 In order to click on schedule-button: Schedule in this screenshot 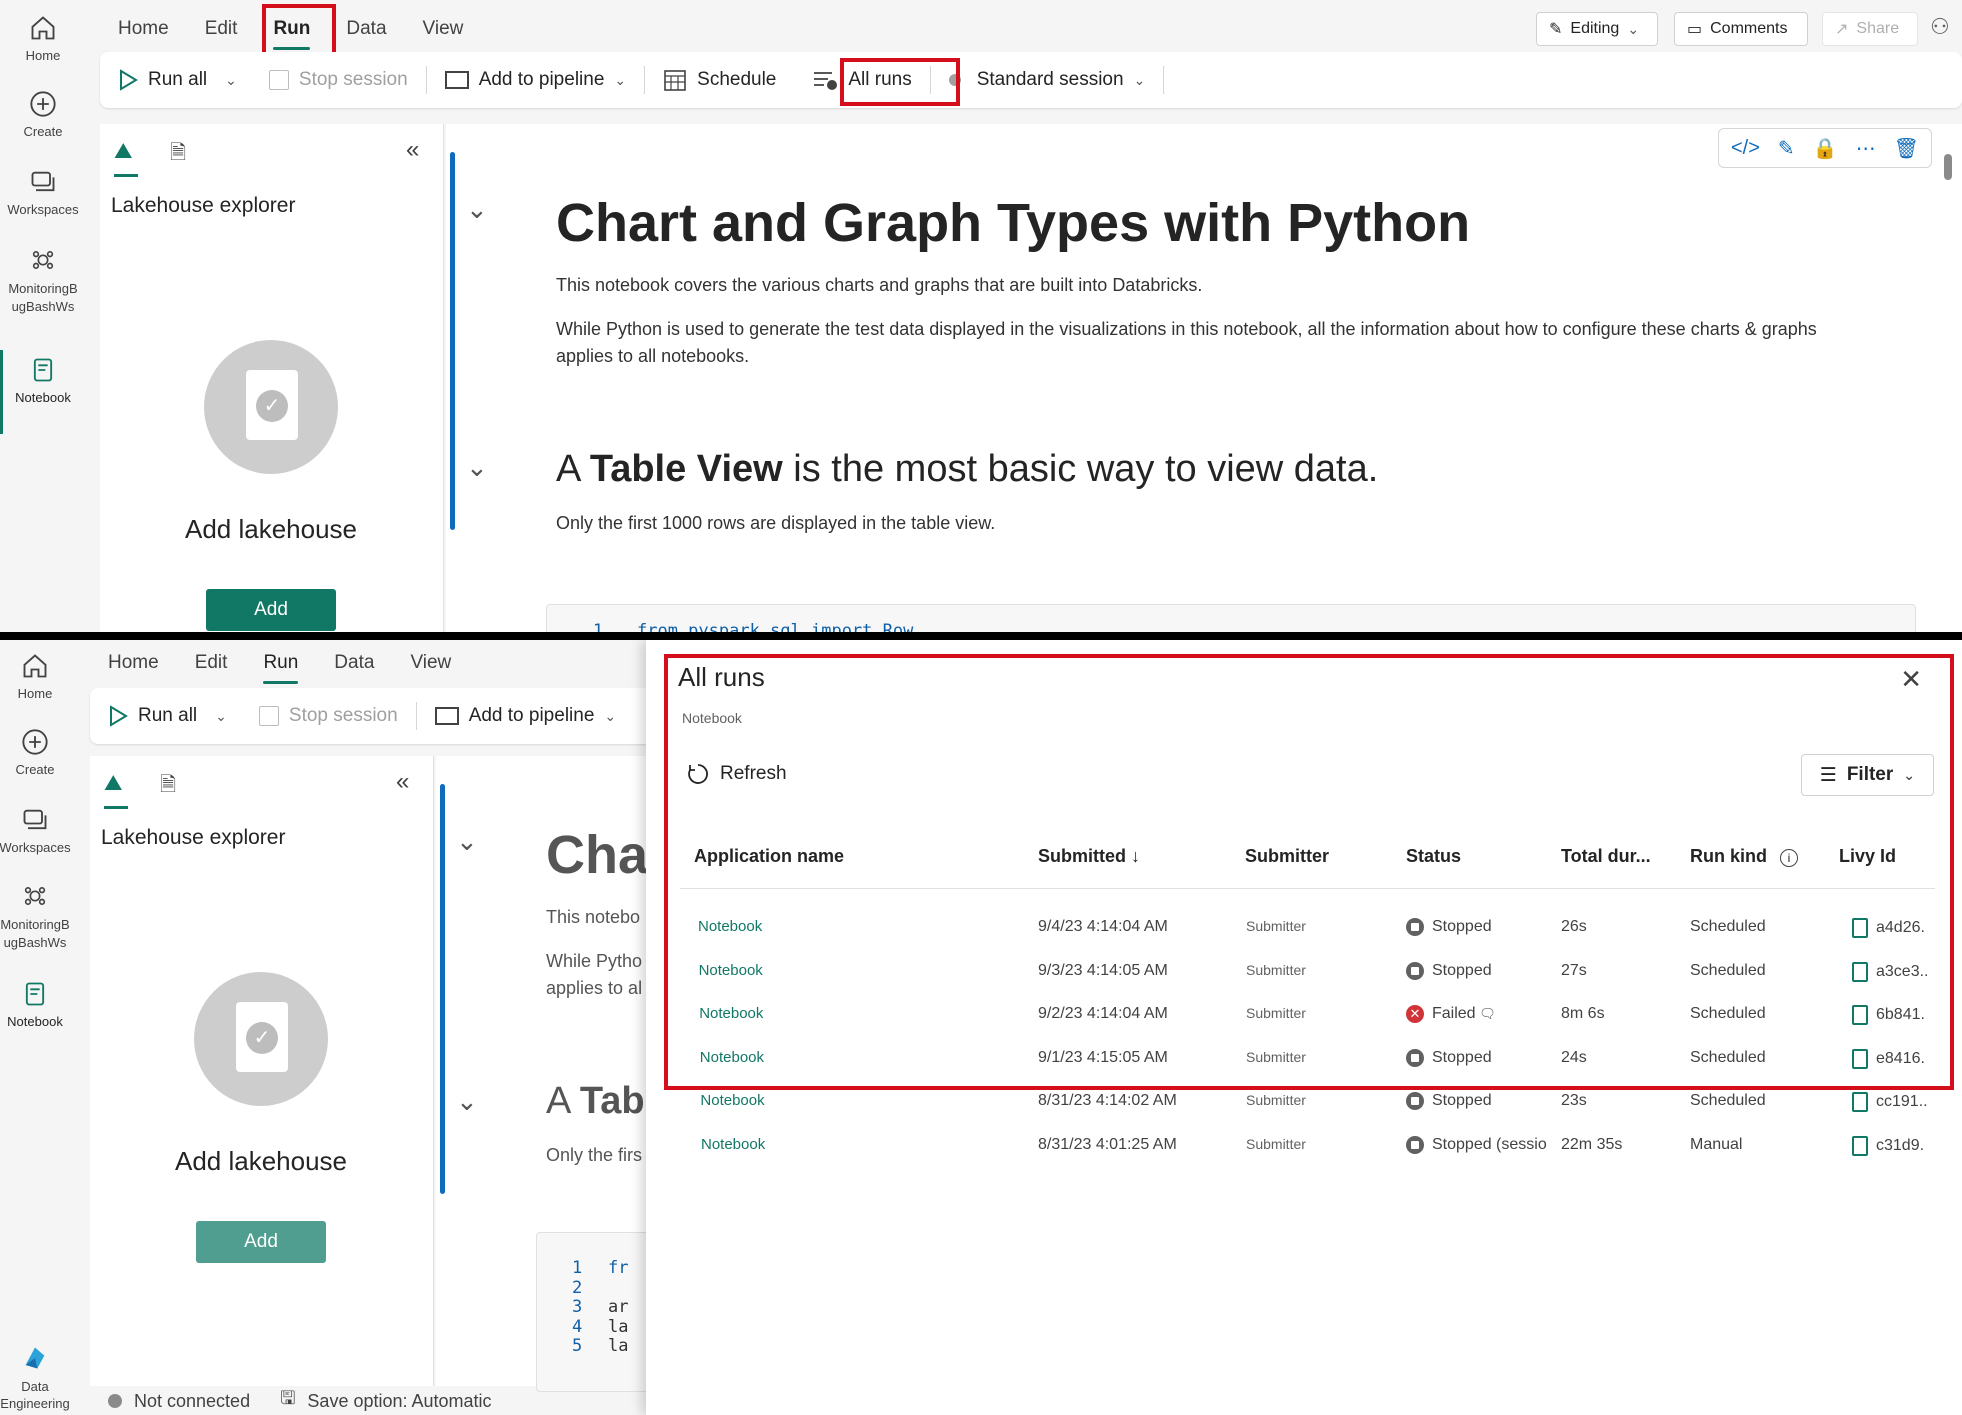, I will do `click(719, 80)`.